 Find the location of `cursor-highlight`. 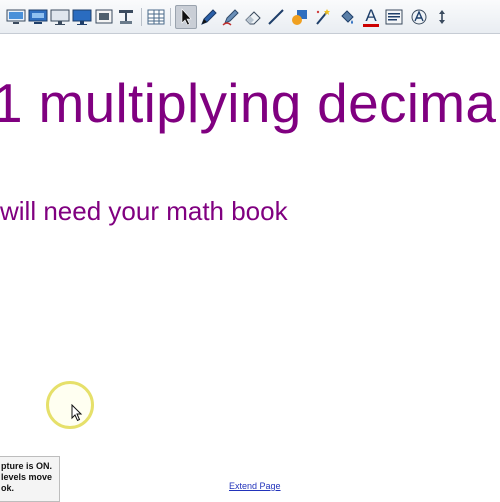

cursor-highlight is located at coordinates (70, 405).